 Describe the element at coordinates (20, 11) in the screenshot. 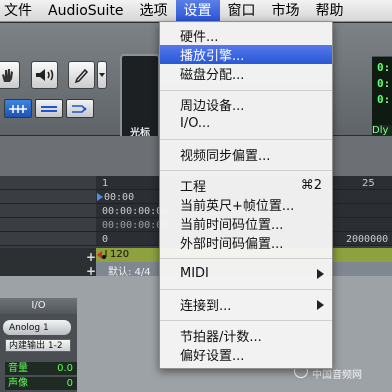

I see `menu-file: 文件` at that location.